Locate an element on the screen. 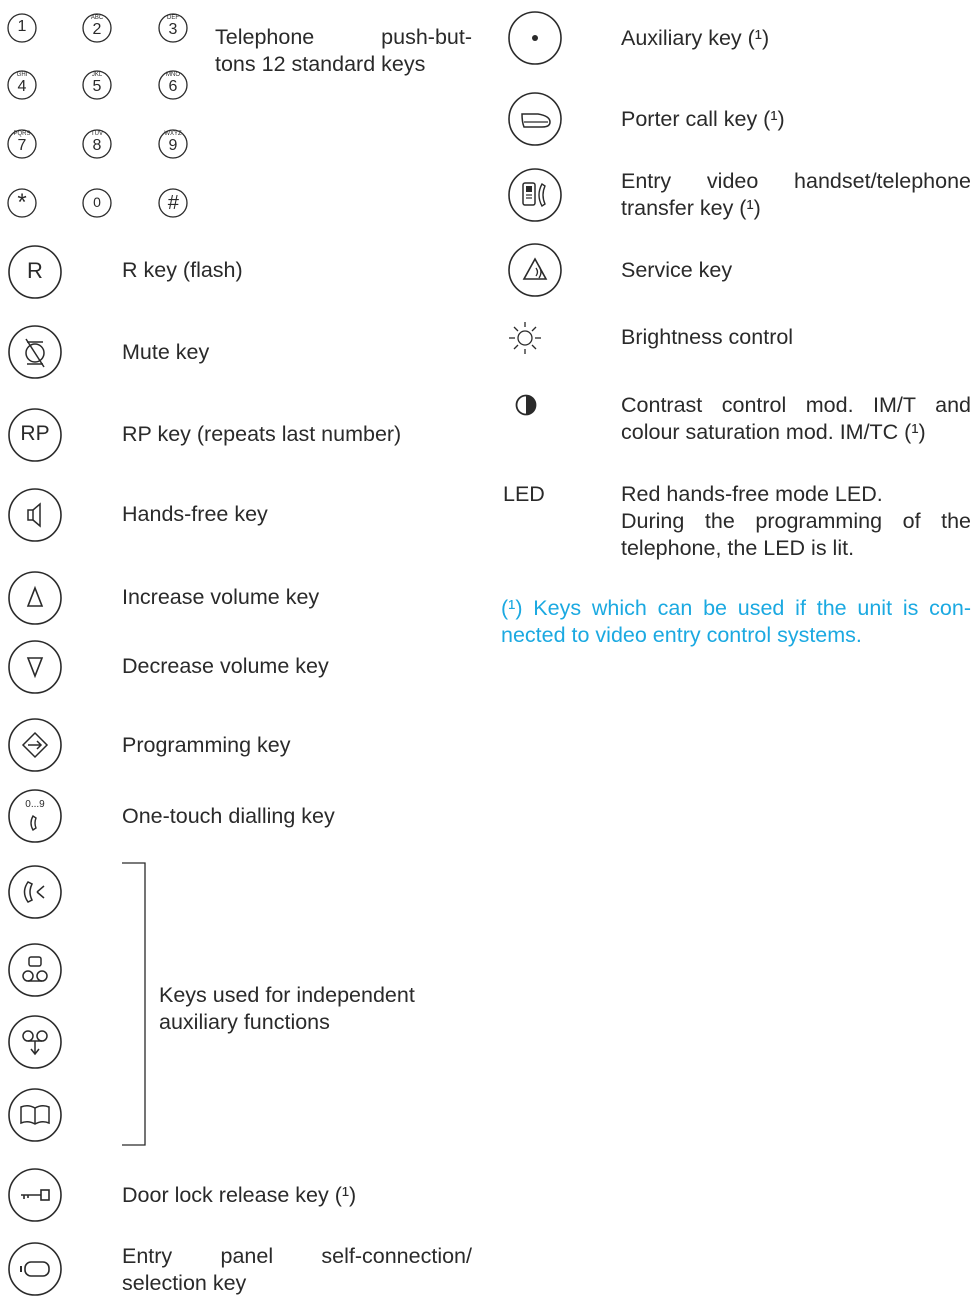 The width and height of the screenshot is (974, 1297). entry-panel-key-icon is located at coordinates (35, 1269).